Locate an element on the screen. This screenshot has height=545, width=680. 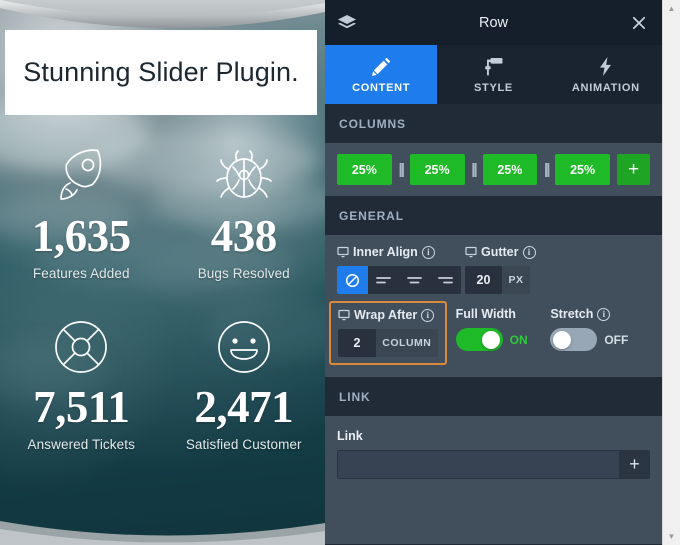
stat-label: Answered Tickets is located at coordinates (81, 444).